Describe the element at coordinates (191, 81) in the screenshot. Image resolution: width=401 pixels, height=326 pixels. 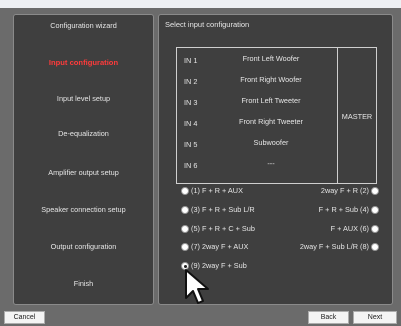
I see `input-label: IN 2` at that location.